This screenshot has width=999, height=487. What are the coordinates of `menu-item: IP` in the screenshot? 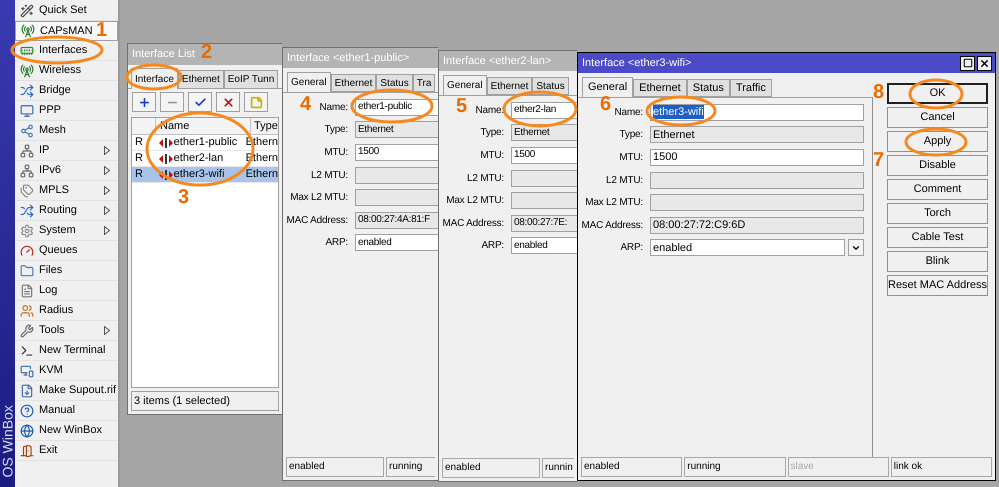 It's located at (66, 151).